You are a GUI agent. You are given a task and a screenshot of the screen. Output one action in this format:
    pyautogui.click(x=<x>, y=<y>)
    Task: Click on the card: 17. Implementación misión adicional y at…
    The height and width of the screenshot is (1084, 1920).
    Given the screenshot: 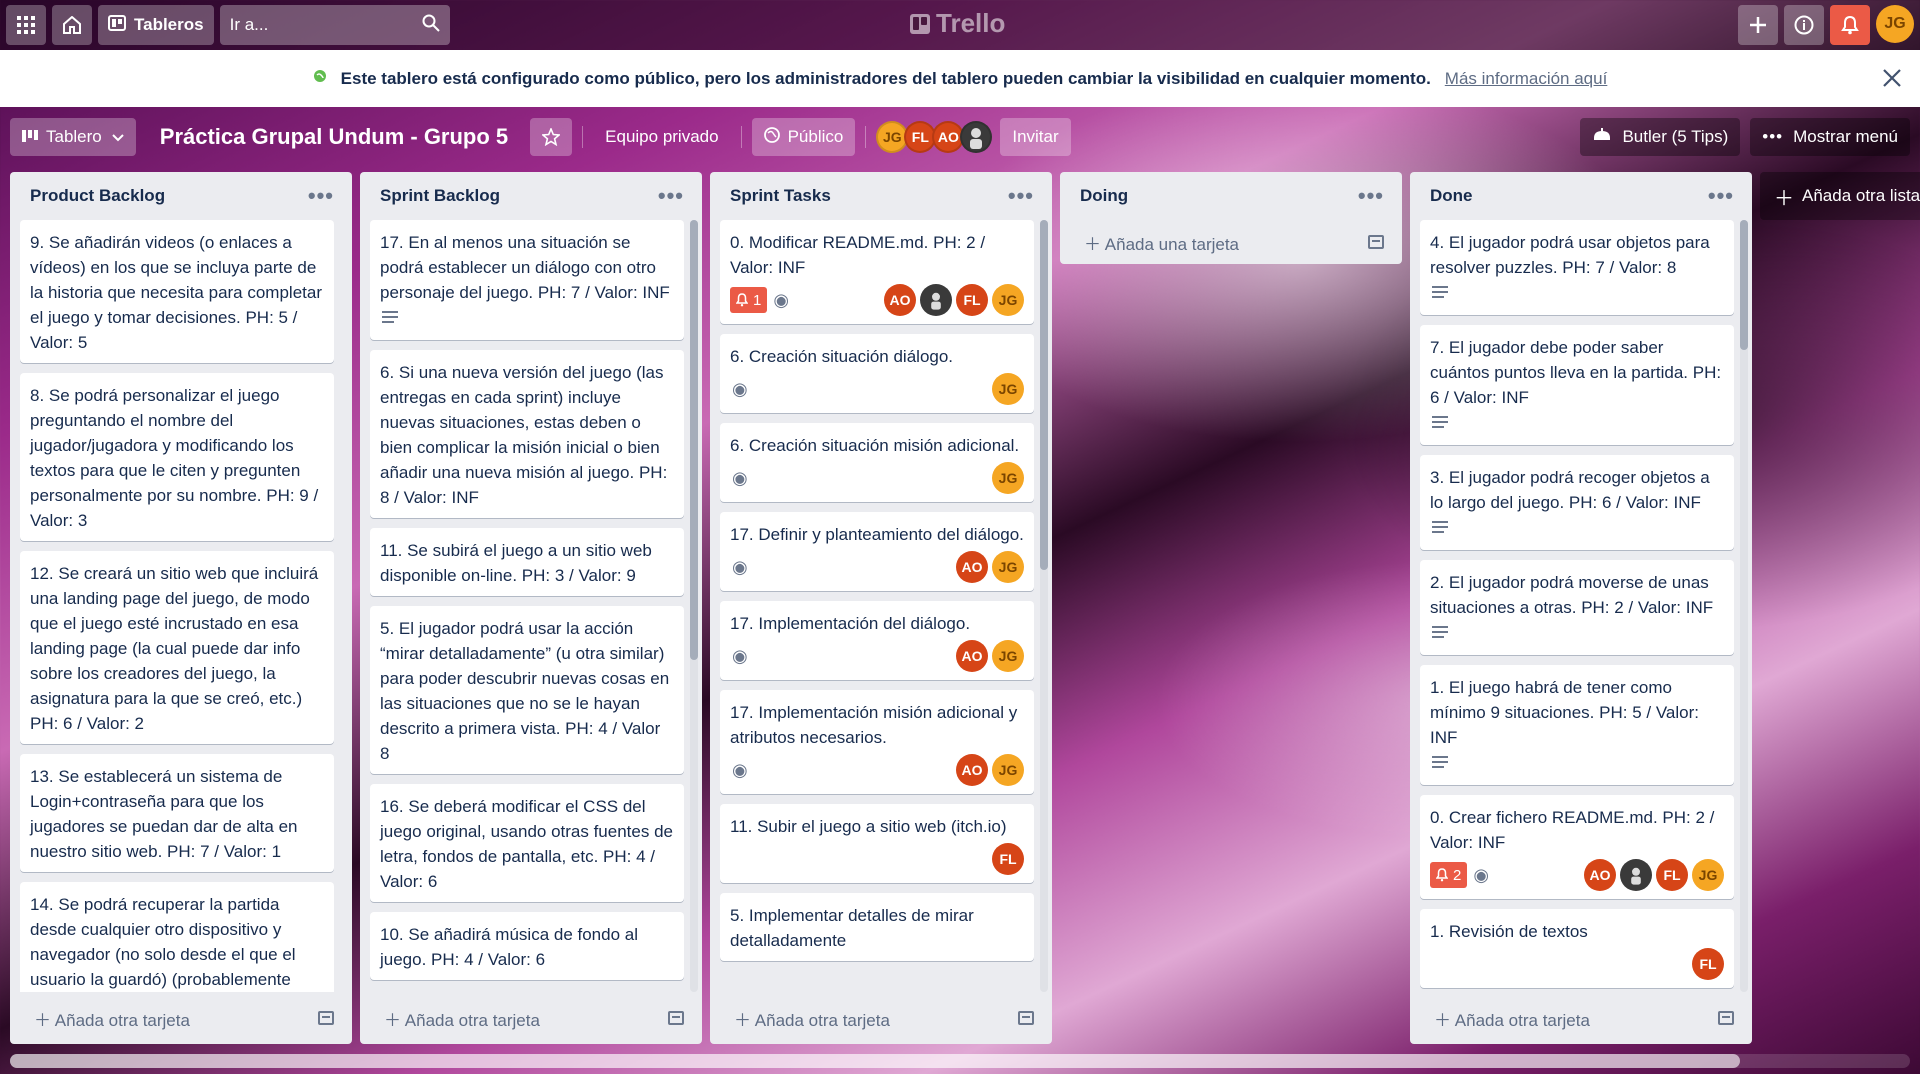 What is the action you would take?
    pyautogui.click(x=877, y=742)
    